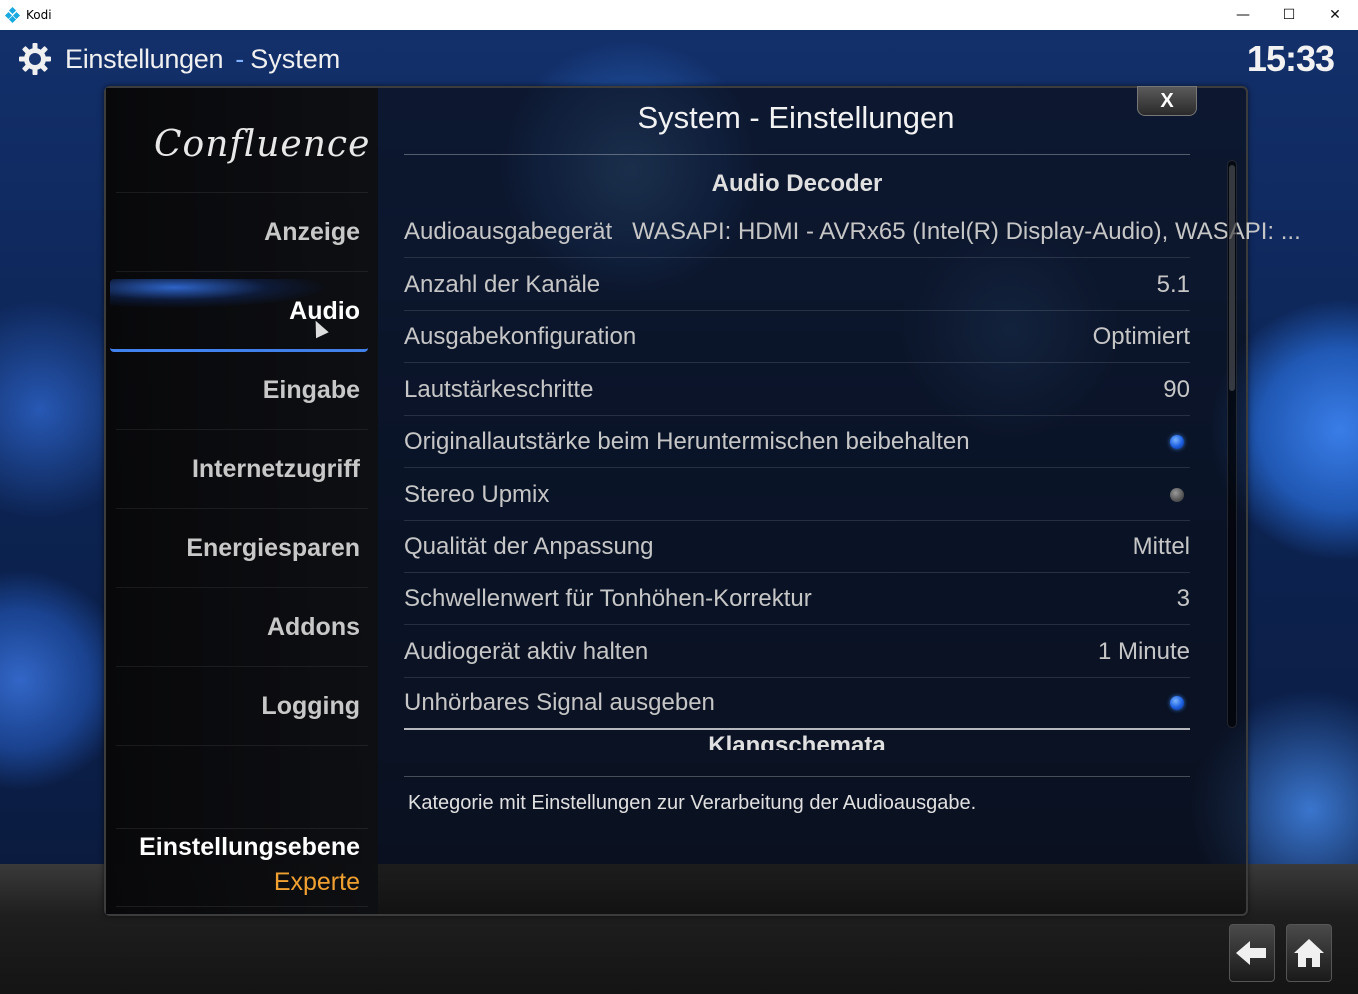  What do you see at coordinates (1143, 651) in the screenshot?
I see `setting-value: 1 Minute` at bounding box center [1143, 651].